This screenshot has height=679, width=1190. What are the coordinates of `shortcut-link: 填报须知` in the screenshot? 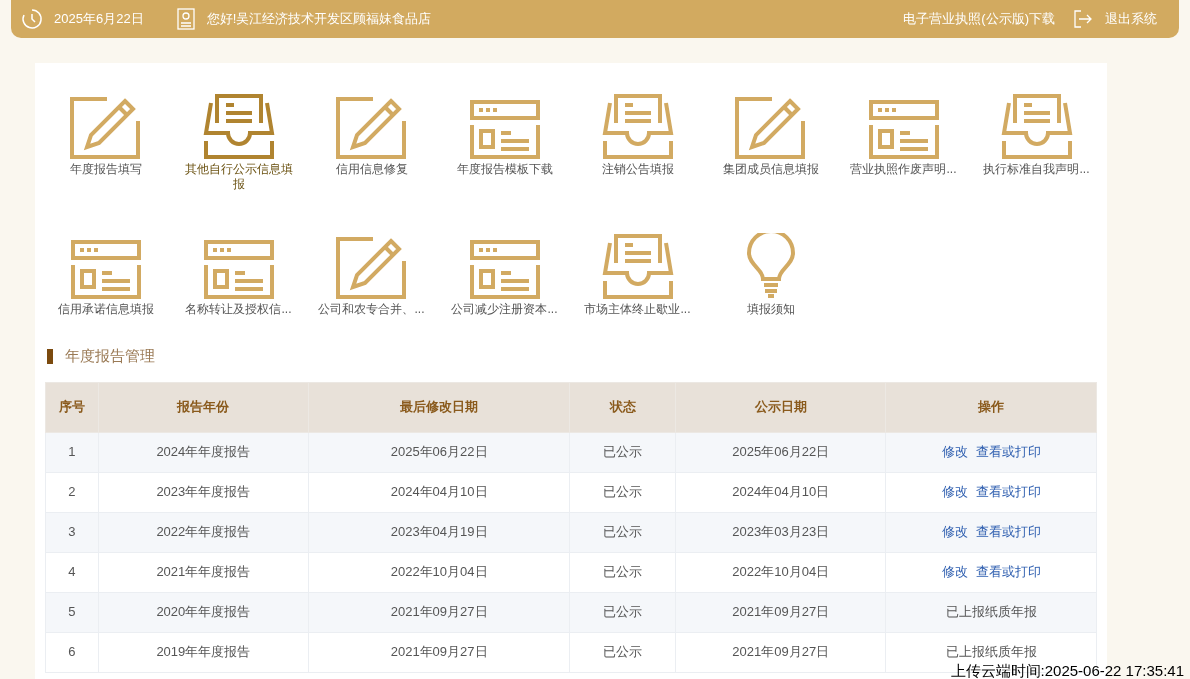 It's located at (770, 309).